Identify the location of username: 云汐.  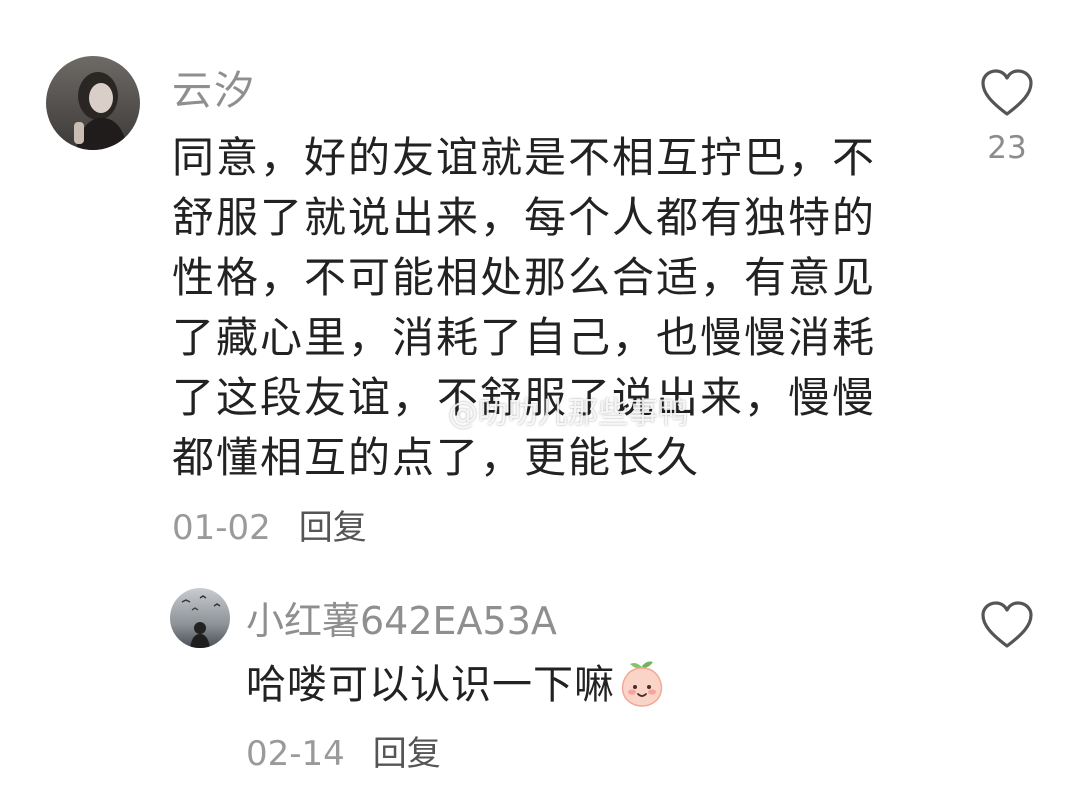
(214, 87).